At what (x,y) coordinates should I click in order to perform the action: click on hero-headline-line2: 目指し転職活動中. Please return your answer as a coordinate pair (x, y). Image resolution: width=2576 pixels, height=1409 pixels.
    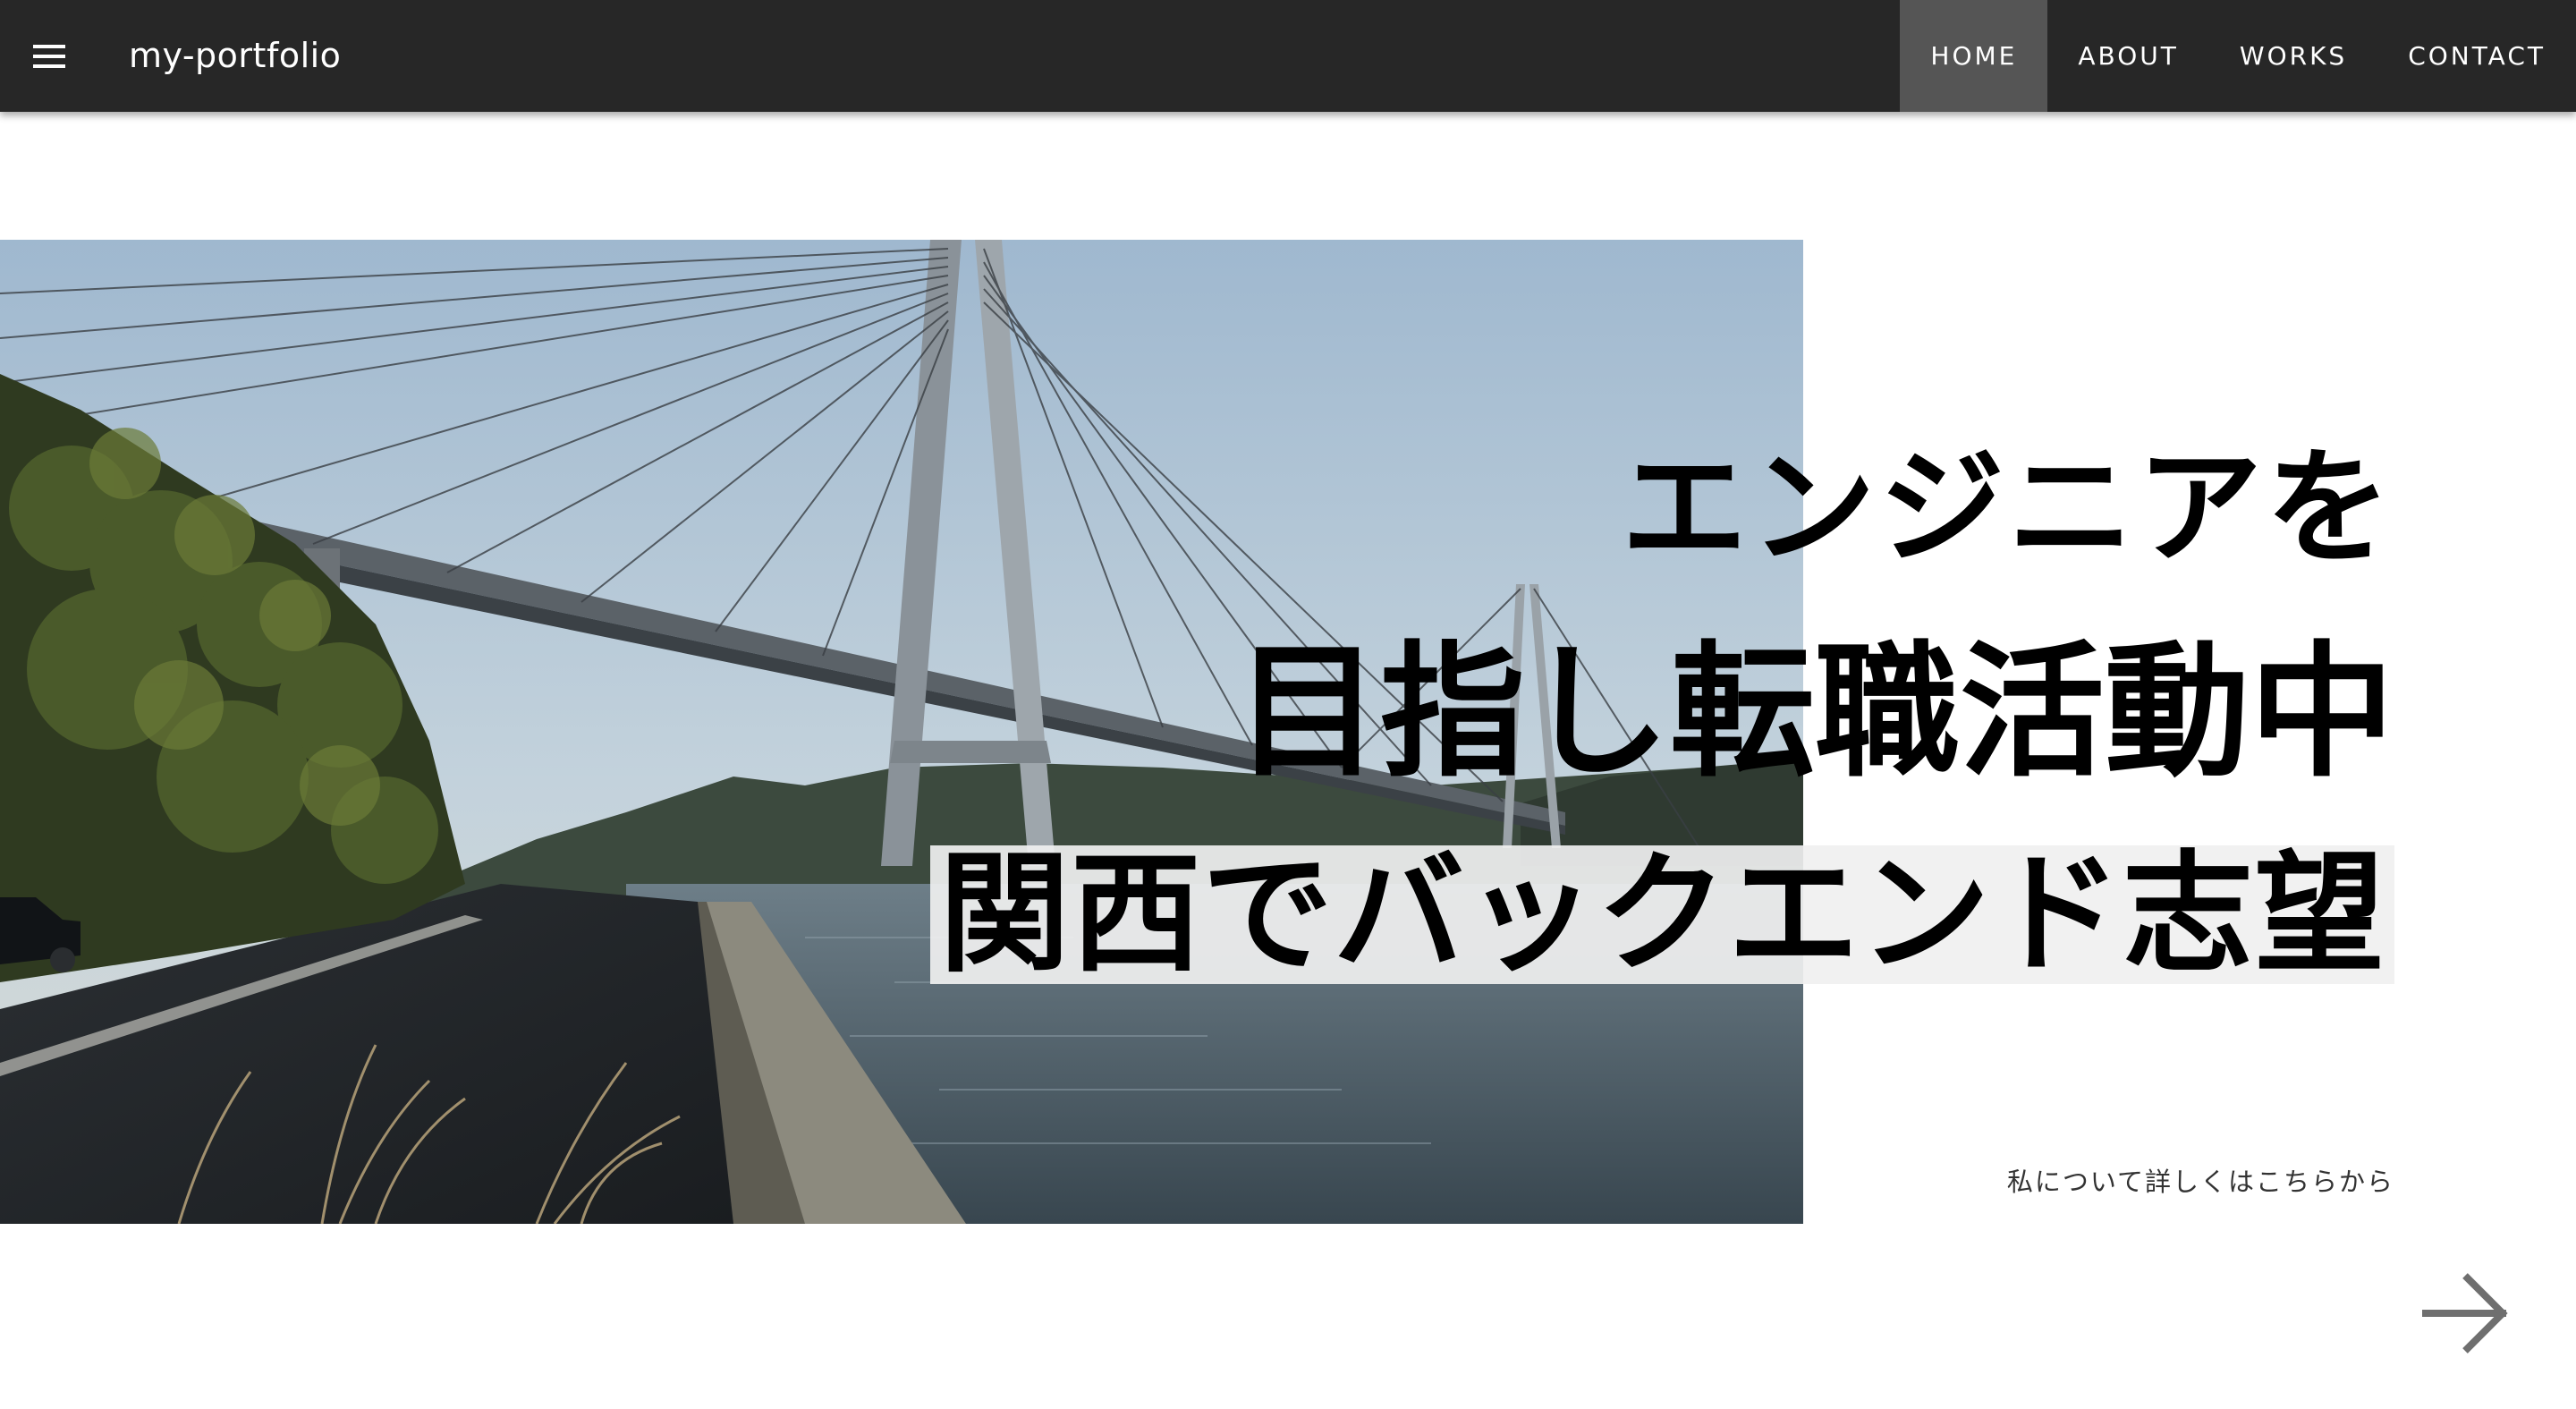
    Looking at the image, I should click on (1814, 713).